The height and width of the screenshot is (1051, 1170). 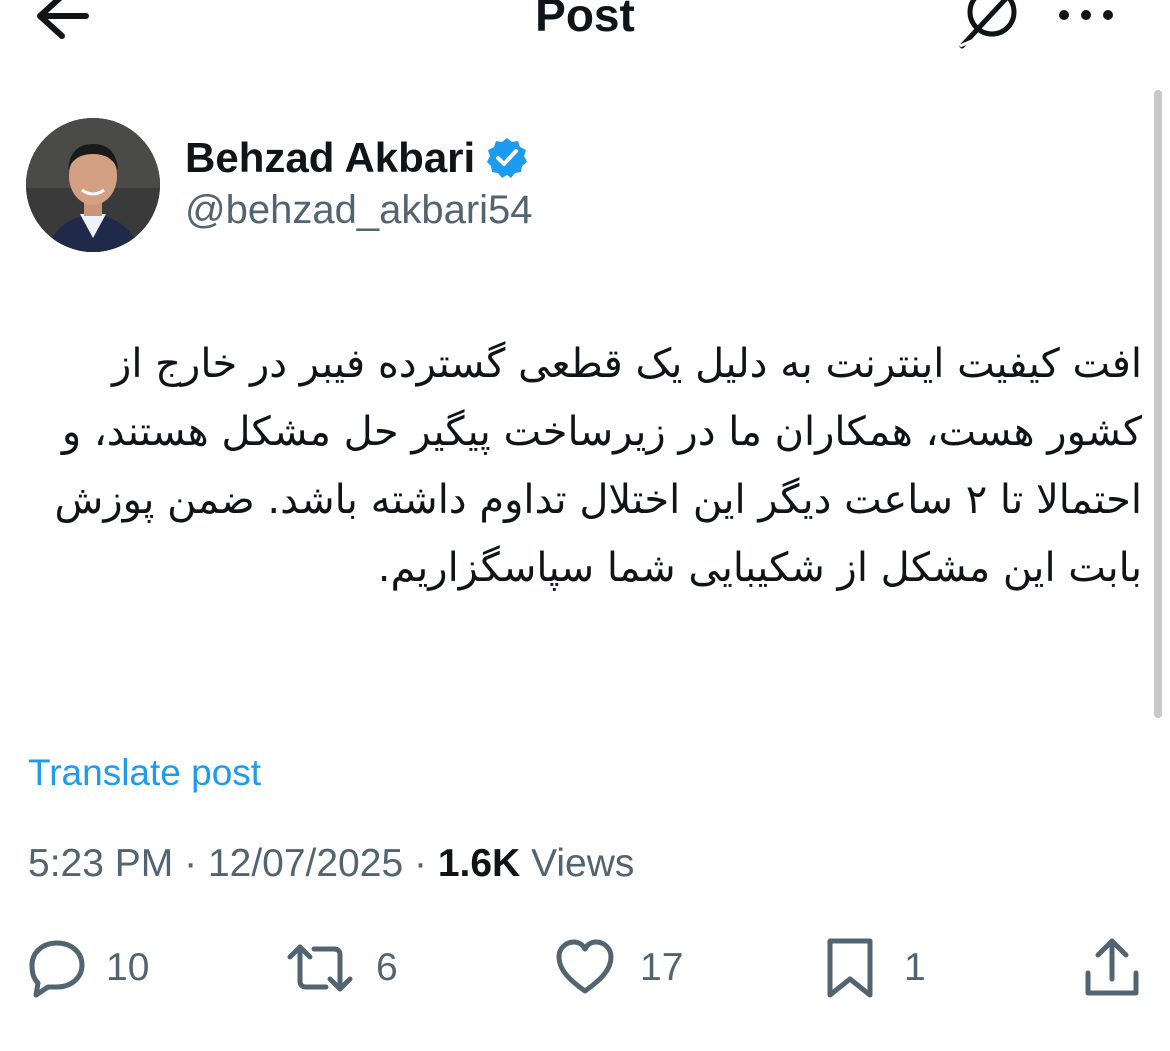 What do you see at coordinates (330, 157) in the screenshot?
I see `display-name: Behzad Akbari` at bounding box center [330, 157].